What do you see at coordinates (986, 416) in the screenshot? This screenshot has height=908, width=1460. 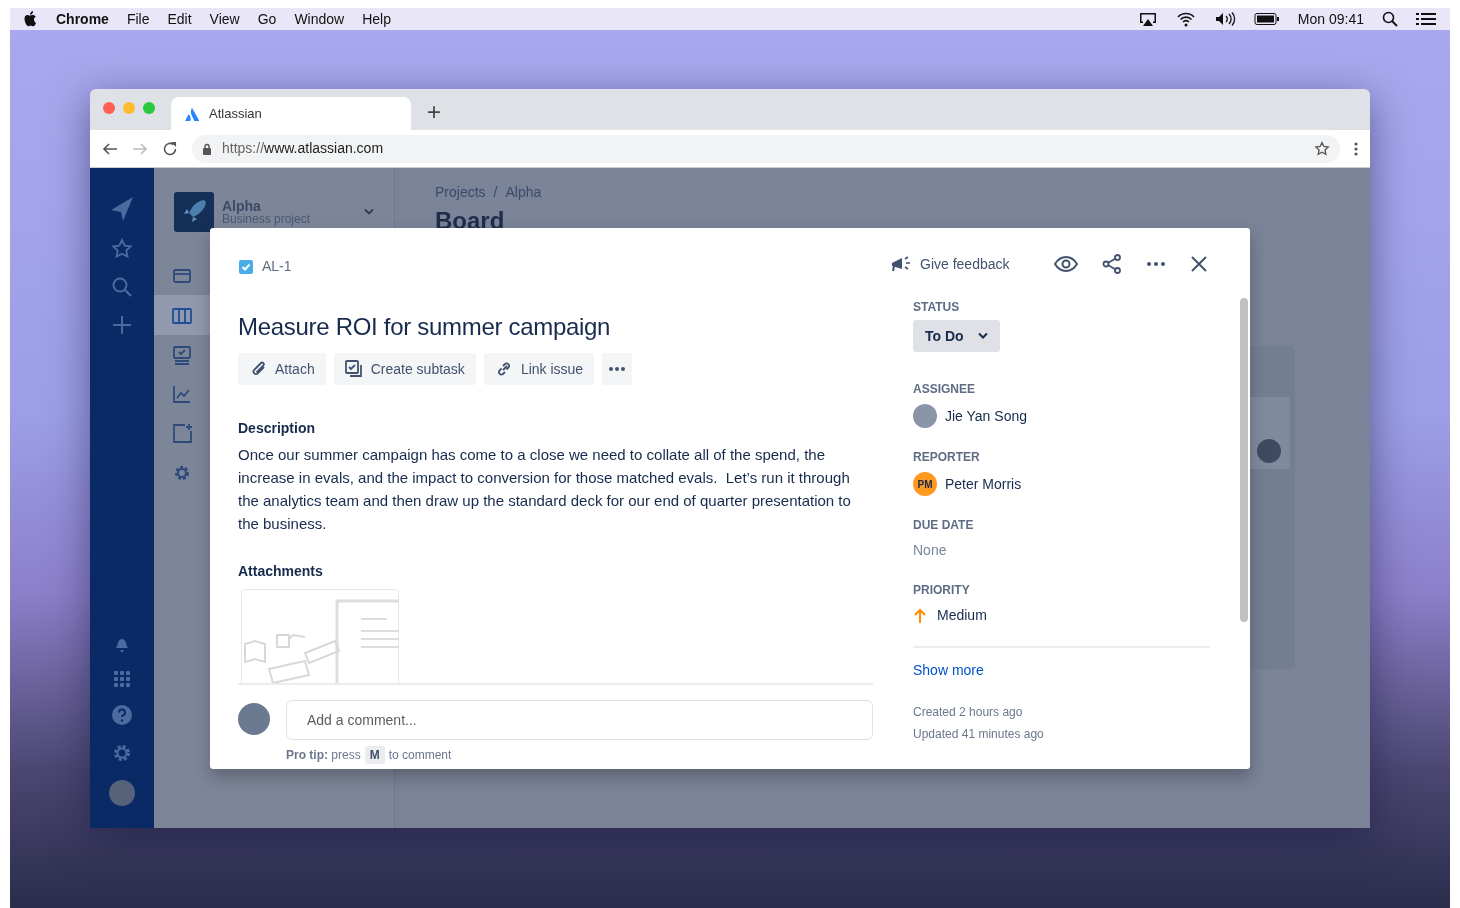 I see `user-name: Jie Yan Song` at bounding box center [986, 416].